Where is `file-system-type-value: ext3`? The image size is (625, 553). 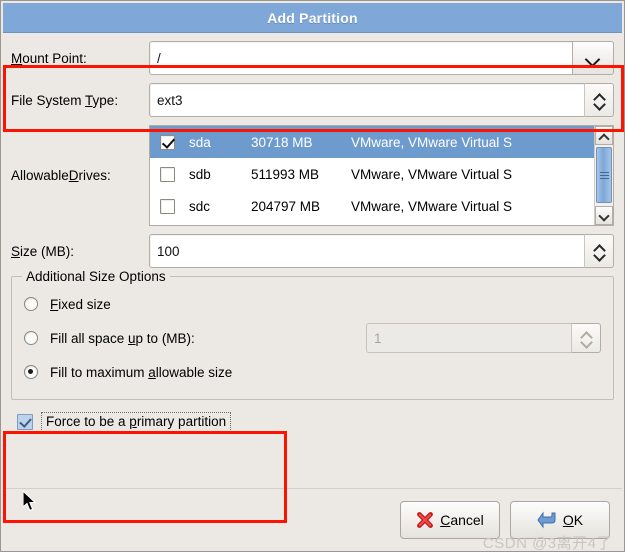
file-system-type-value: ext3 is located at coordinates (366, 100).